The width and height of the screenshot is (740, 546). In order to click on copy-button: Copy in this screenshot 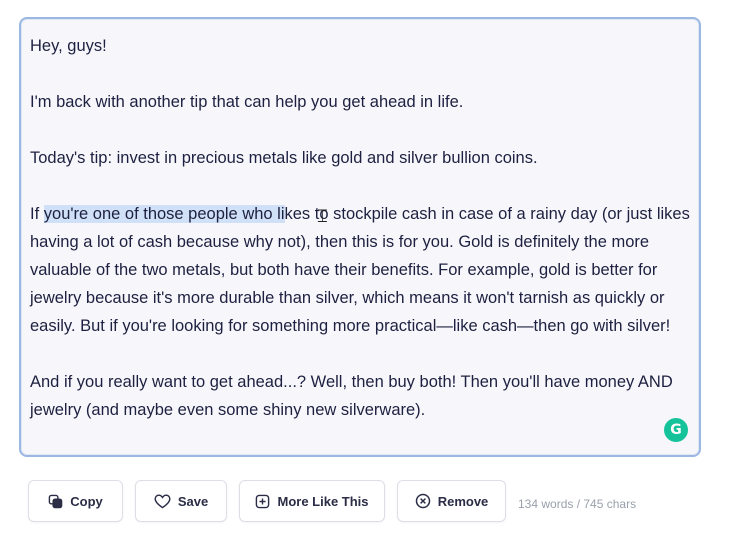, I will do `click(75, 501)`.